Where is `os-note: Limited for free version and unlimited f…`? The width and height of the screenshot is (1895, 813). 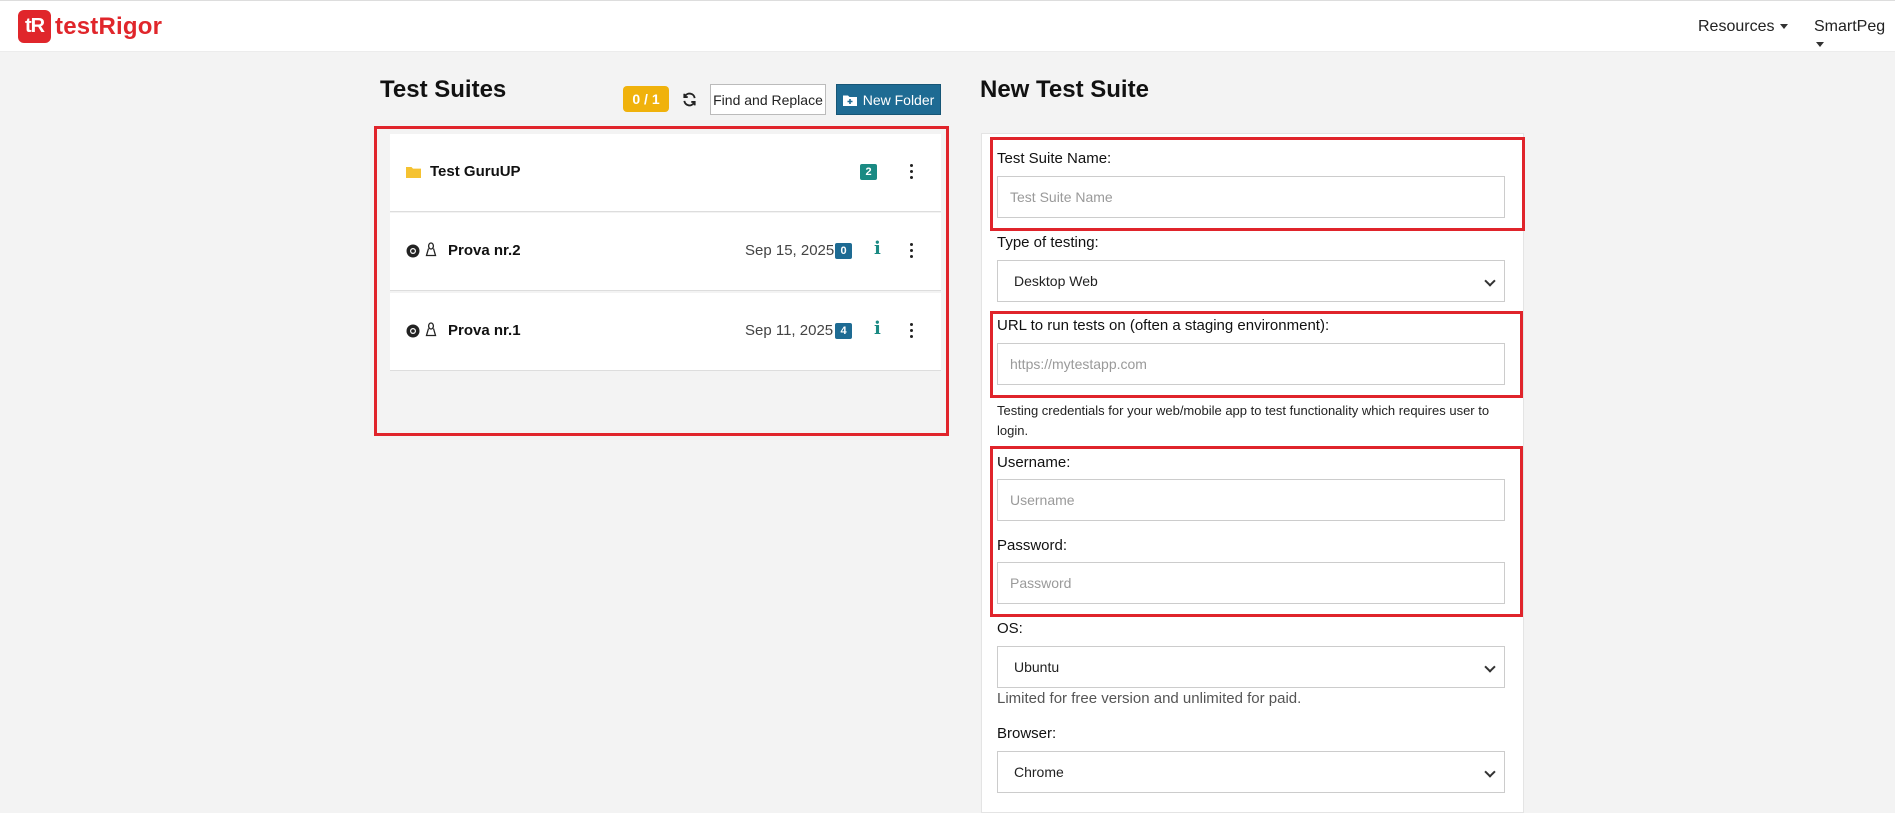
os-note: Limited for free version and unlimited f… is located at coordinates (1149, 698).